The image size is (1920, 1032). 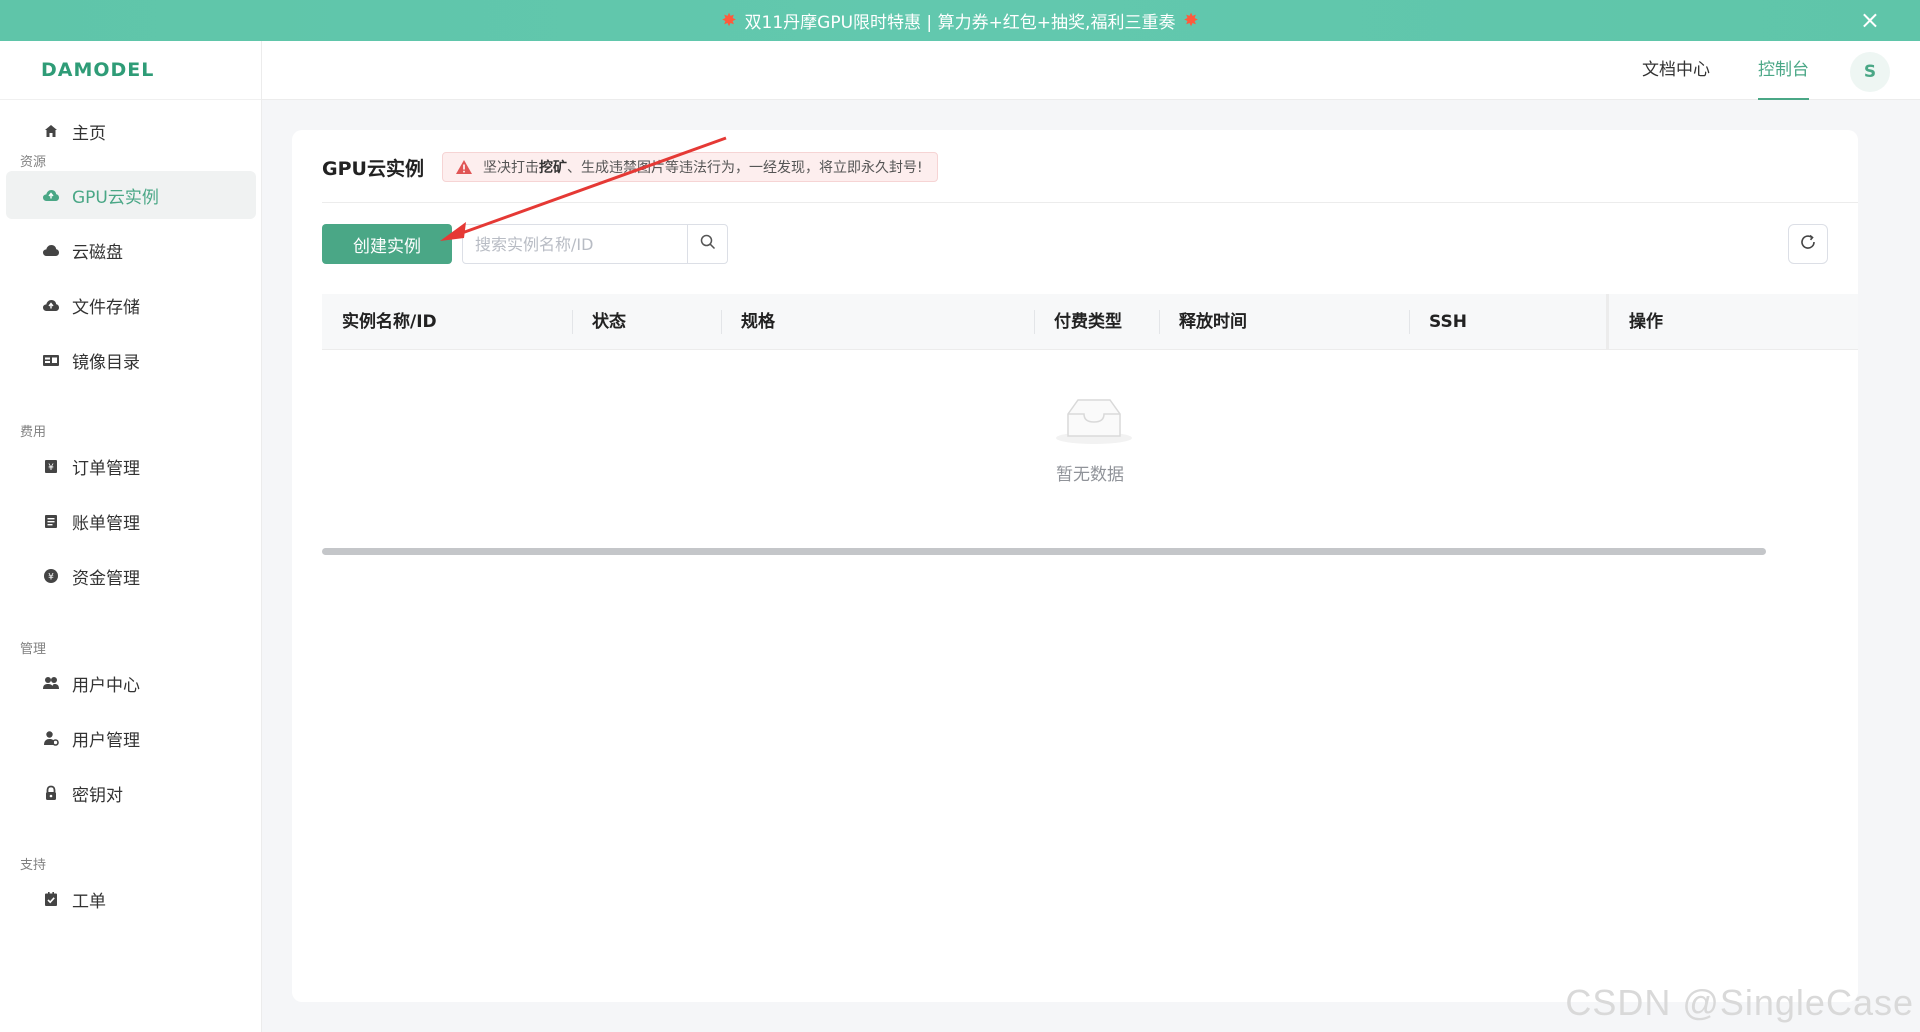 I want to click on promo-text: 双11丹摩GPU限时特惠 | 算力券+红包+抽奖,福利三重奏, so click(x=960, y=20).